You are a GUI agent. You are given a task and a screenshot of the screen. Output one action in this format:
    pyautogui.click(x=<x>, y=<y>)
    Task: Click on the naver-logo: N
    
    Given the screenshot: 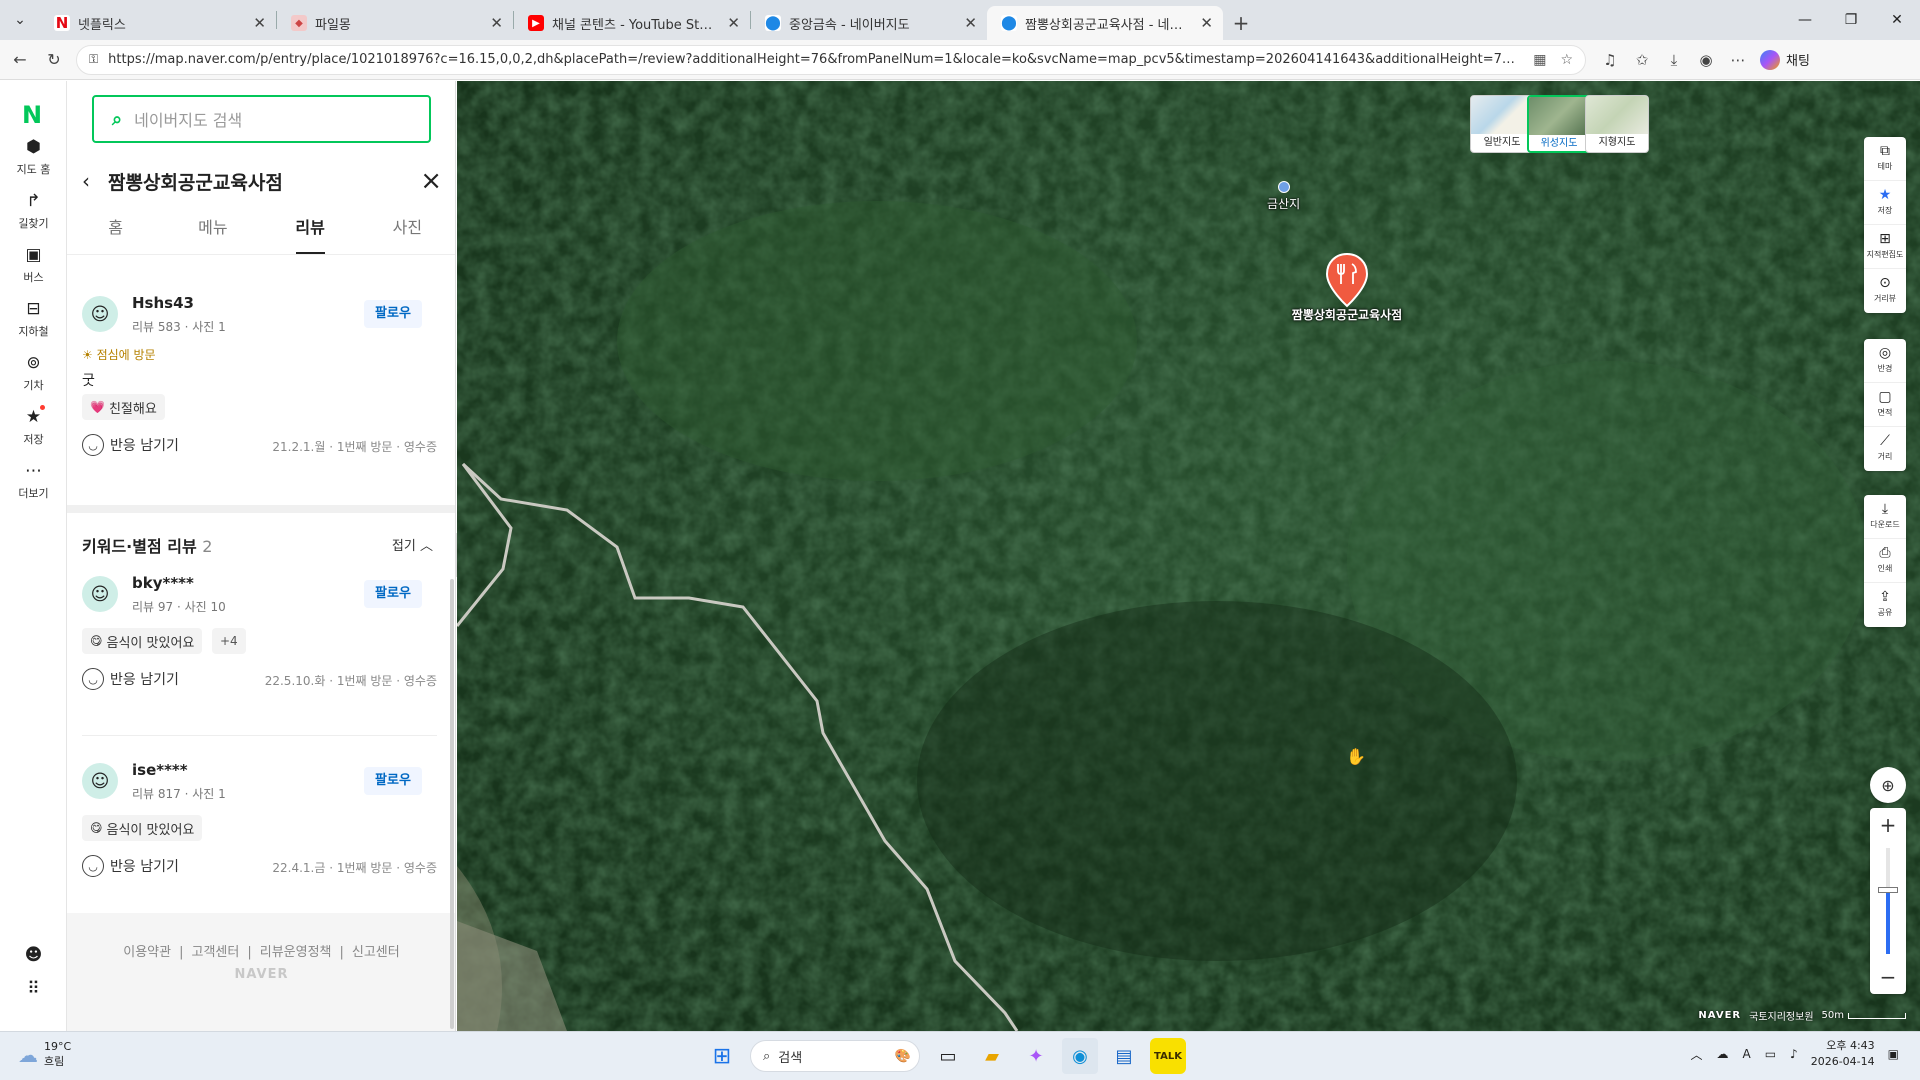 What is the action you would take?
    pyautogui.click(x=34, y=115)
    